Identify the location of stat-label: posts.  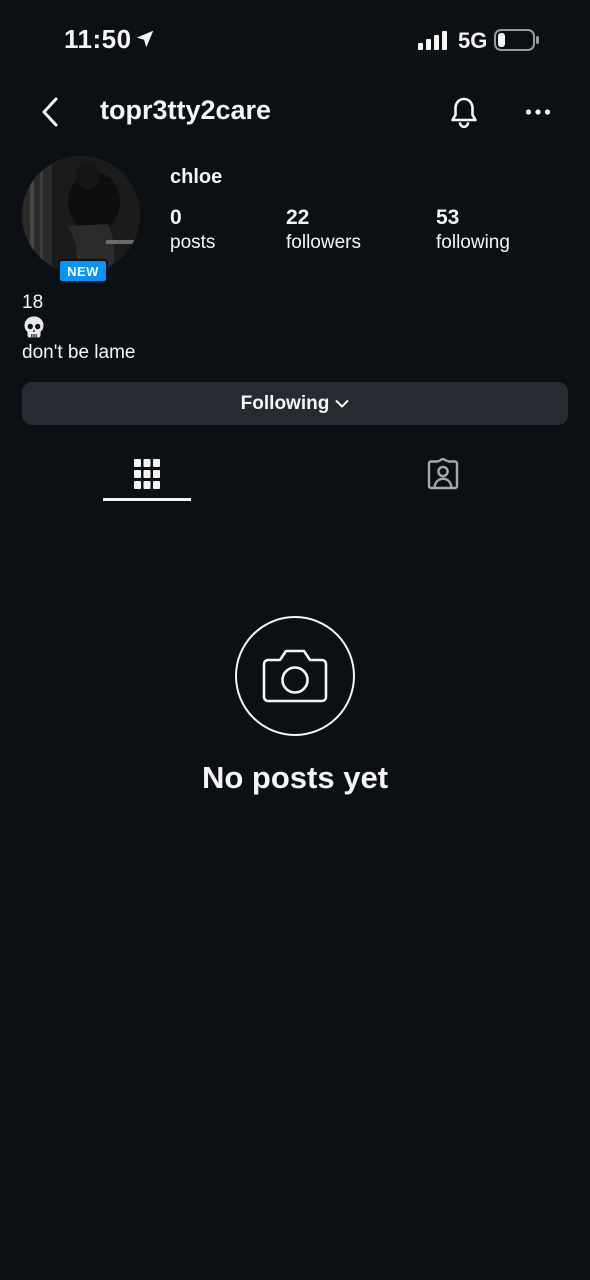
(193, 242).